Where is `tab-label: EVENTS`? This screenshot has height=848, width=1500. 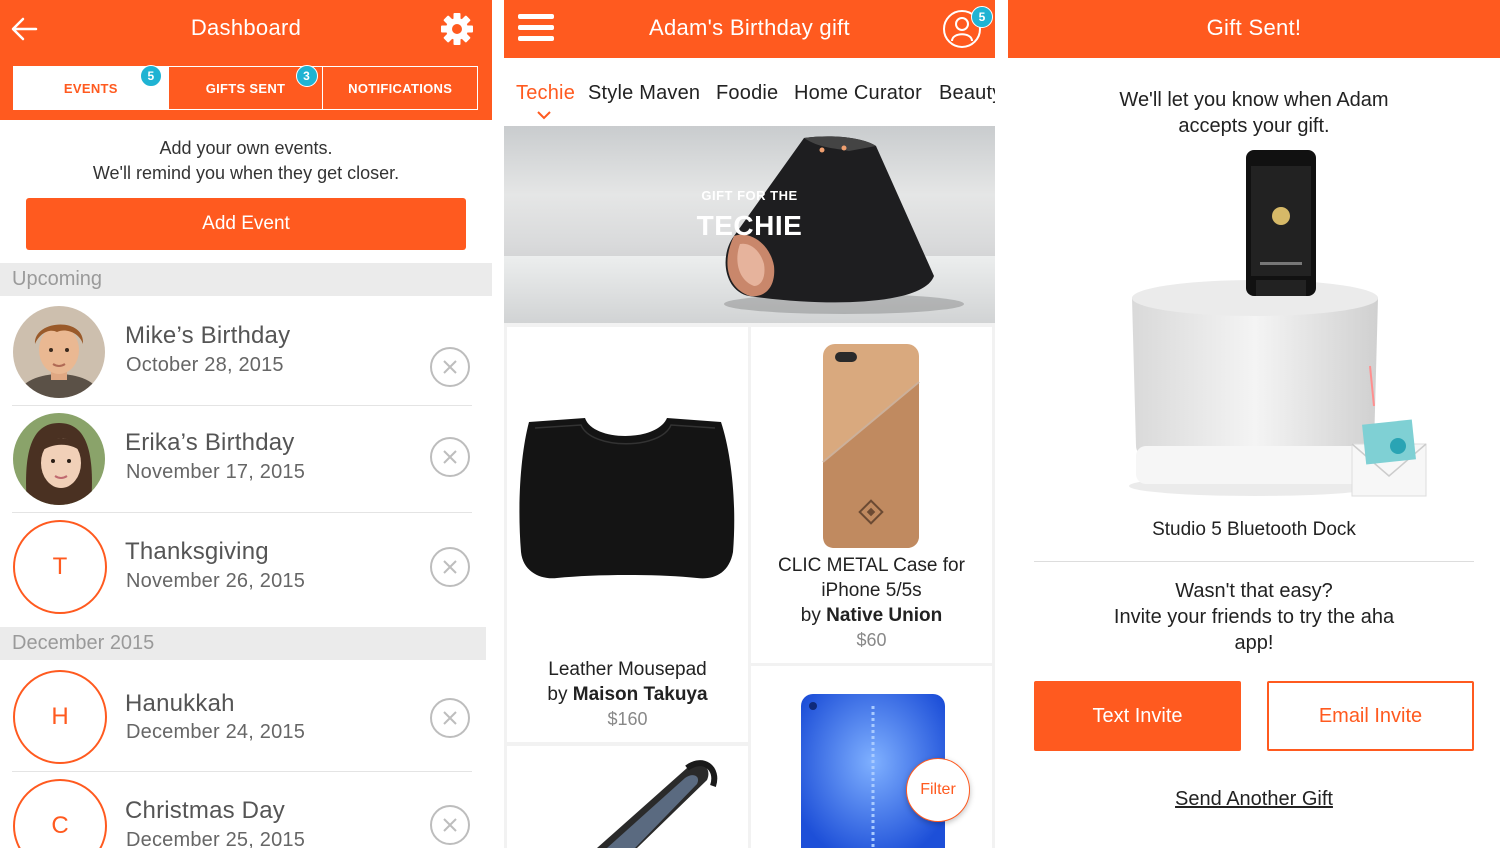 tab-label: EVENTS is located at coordinates (90, 88).